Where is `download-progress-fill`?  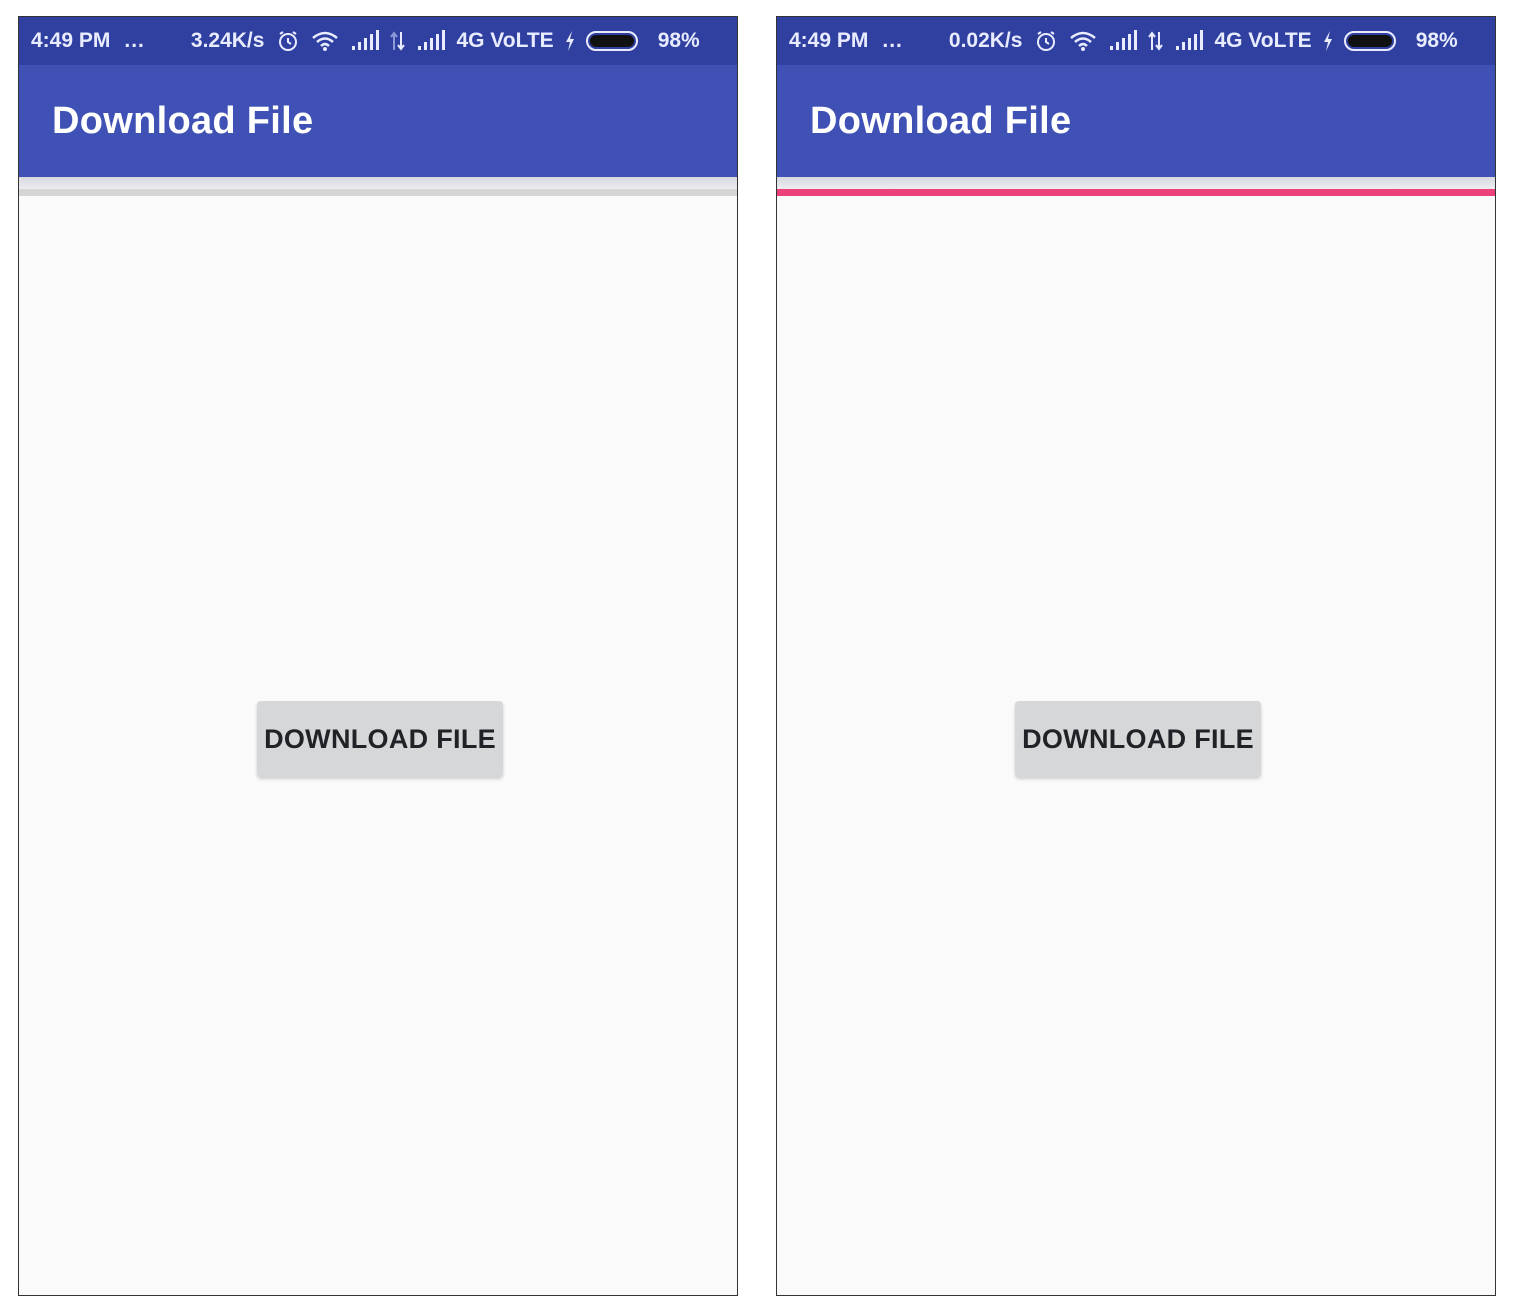 download-progress-fill is located at coordinates (1136, 192).